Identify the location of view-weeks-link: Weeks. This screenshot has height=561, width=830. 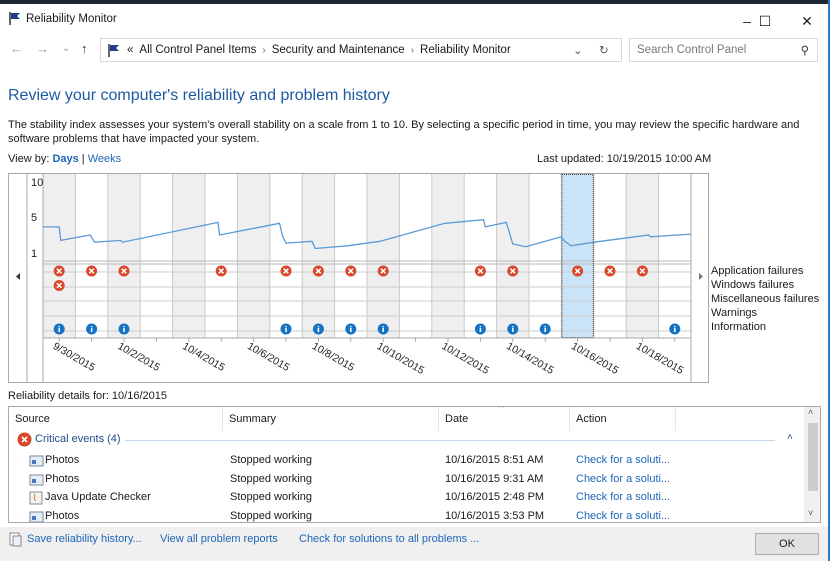
(104, 159).